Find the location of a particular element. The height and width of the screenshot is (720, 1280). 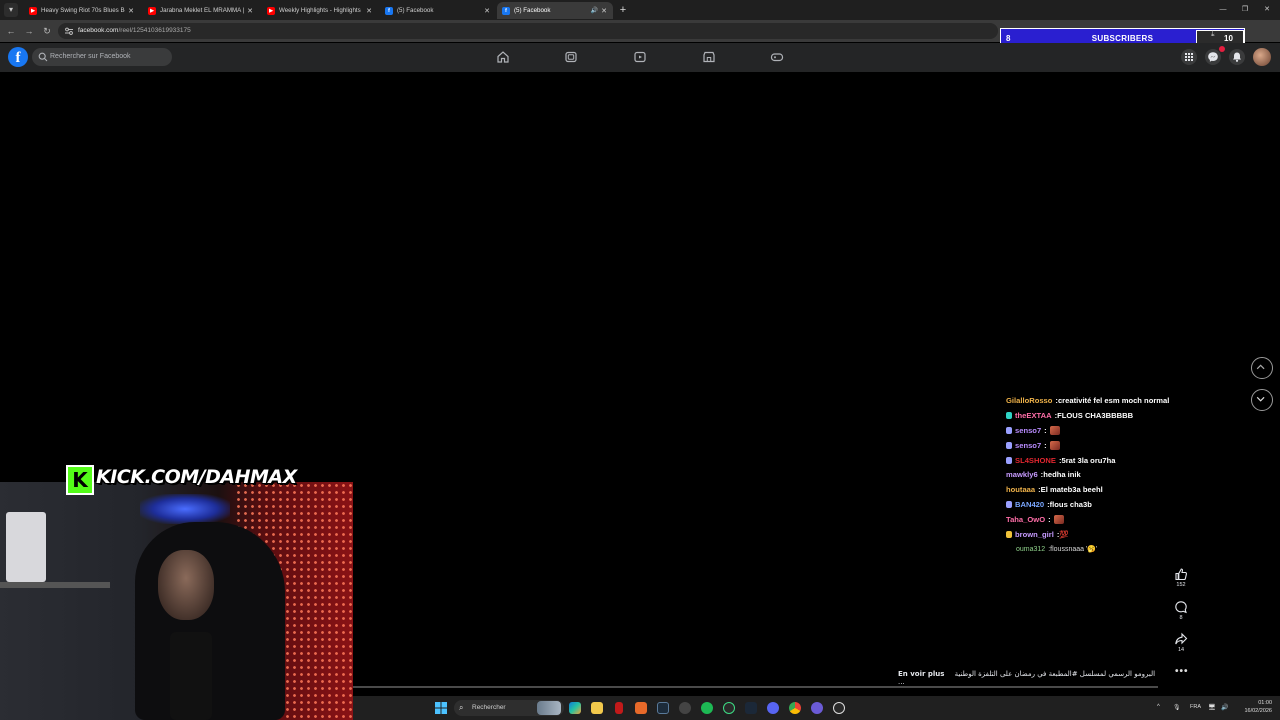

url-text: facebook.com/reel/1254103619933175 is located at coordinates (134, 30).